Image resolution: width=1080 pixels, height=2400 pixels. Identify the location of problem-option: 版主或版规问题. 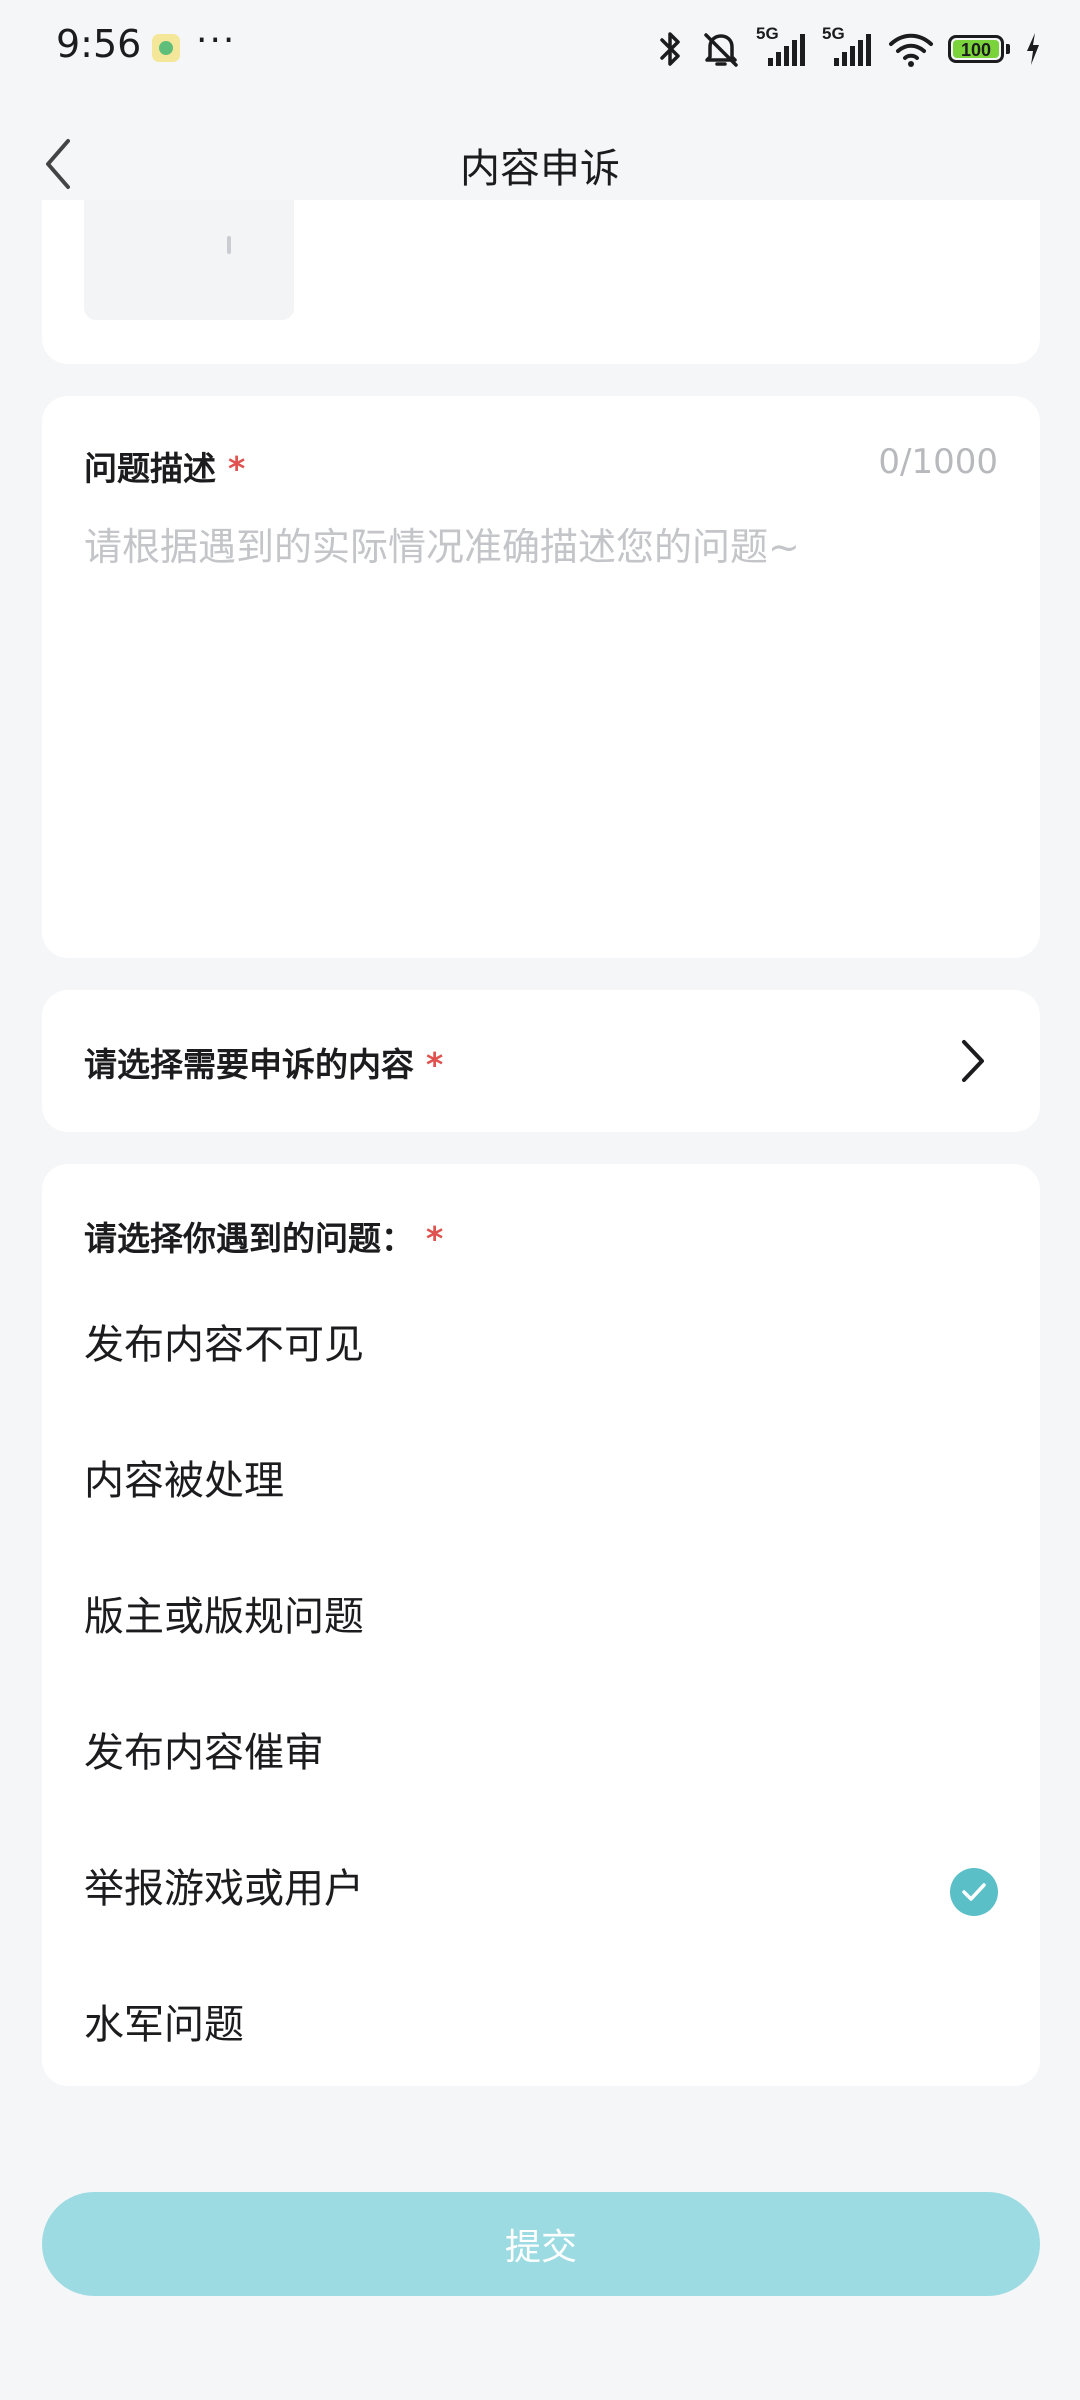
(541, 1624).